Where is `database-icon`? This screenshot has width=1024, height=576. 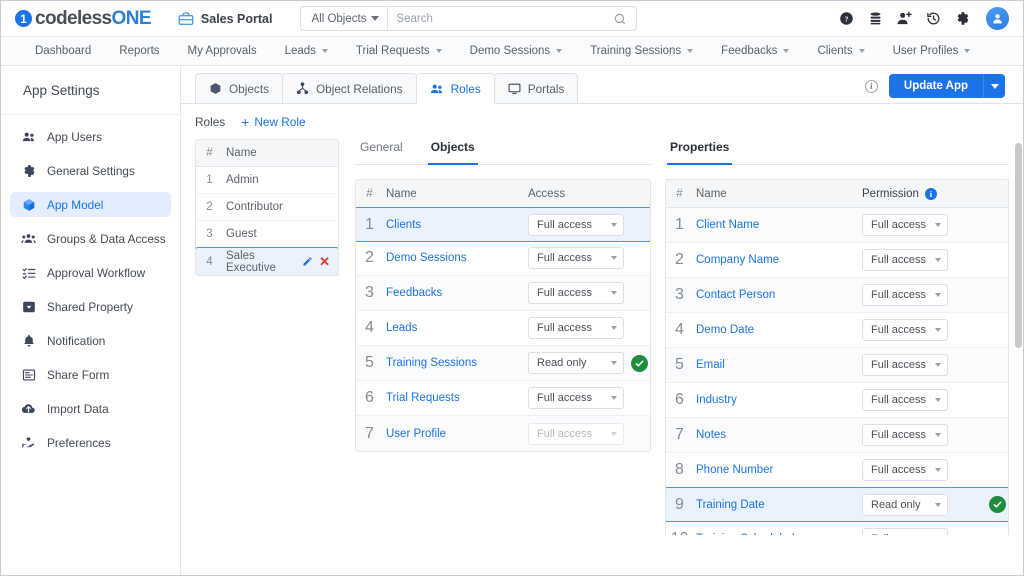 database-icon is located at coordinates (875, 18).